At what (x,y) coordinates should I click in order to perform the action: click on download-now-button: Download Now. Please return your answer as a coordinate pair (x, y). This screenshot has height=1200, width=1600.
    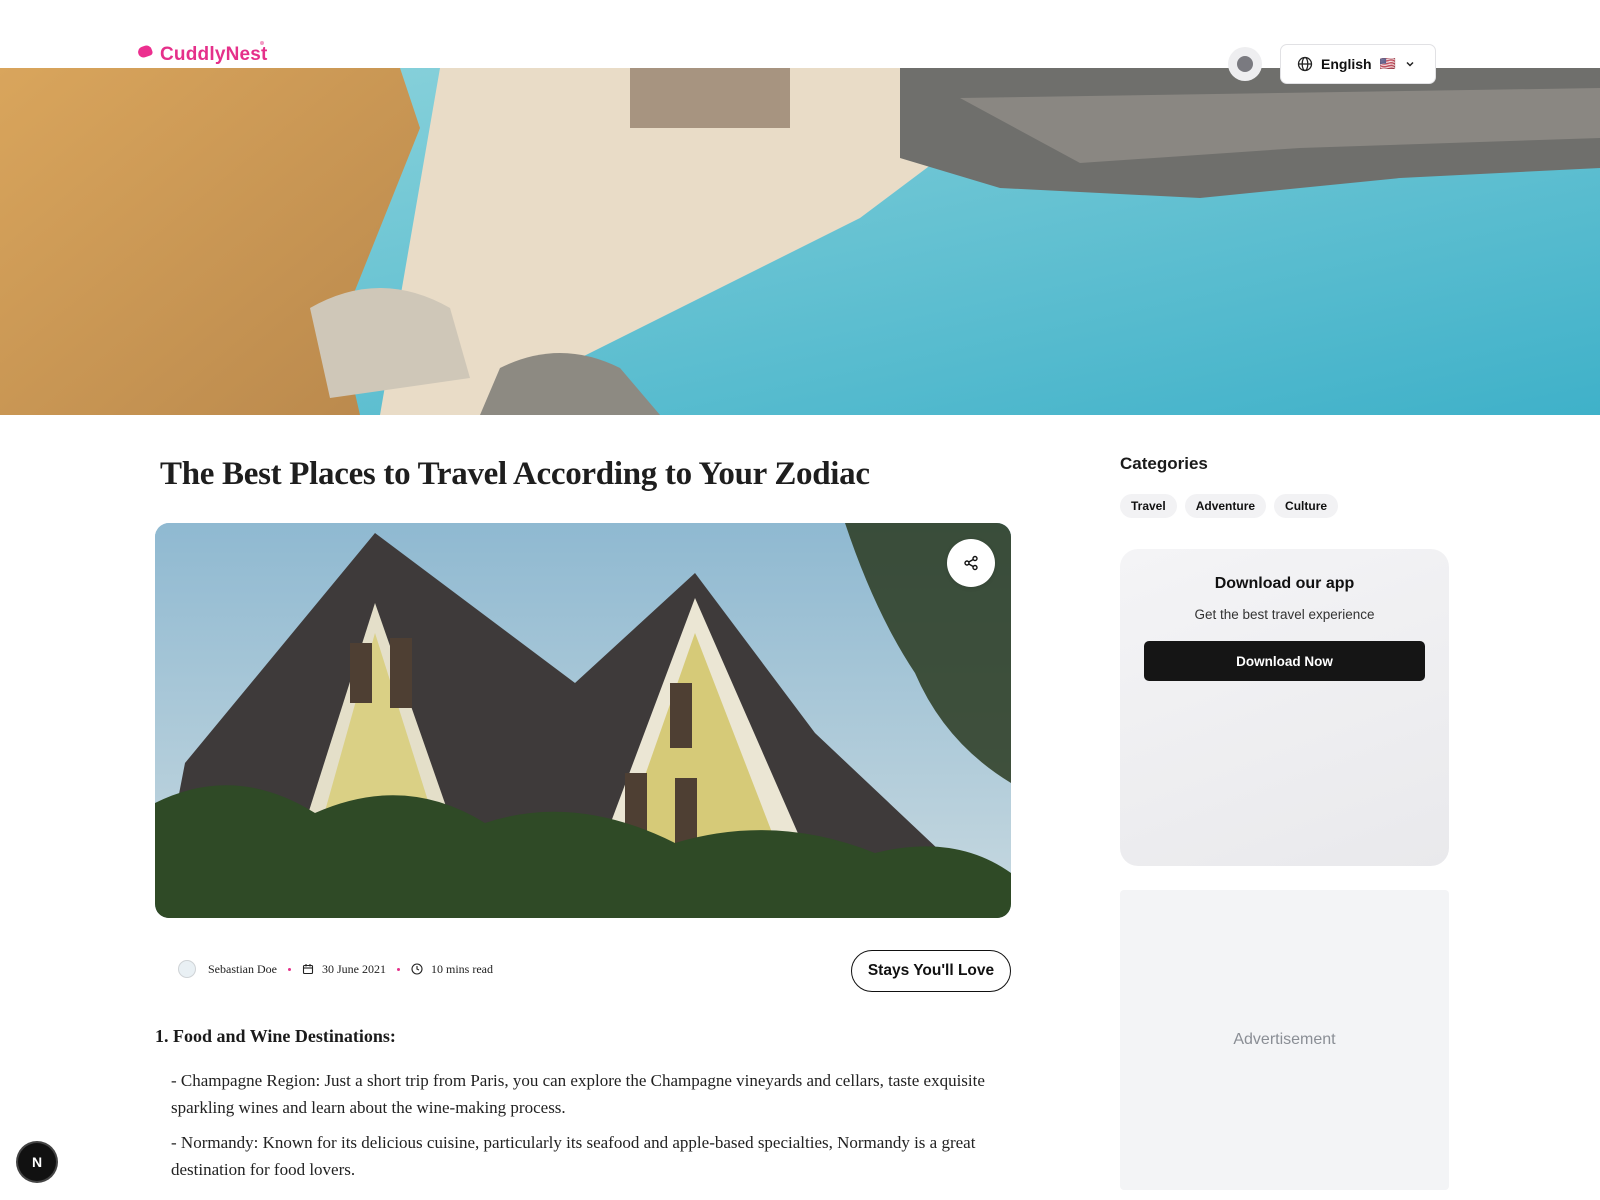
    Looking at the image, I should click on (1284, 661).